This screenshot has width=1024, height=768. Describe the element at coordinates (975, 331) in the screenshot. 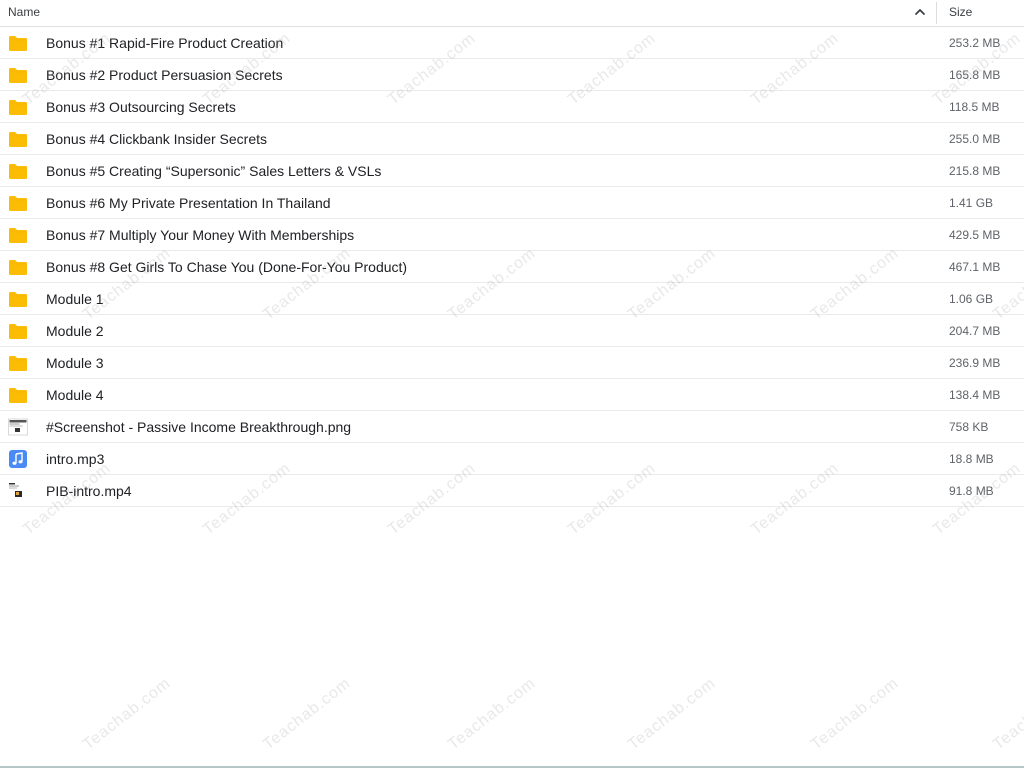

I see `file-size: 204.7 MB` at that location.